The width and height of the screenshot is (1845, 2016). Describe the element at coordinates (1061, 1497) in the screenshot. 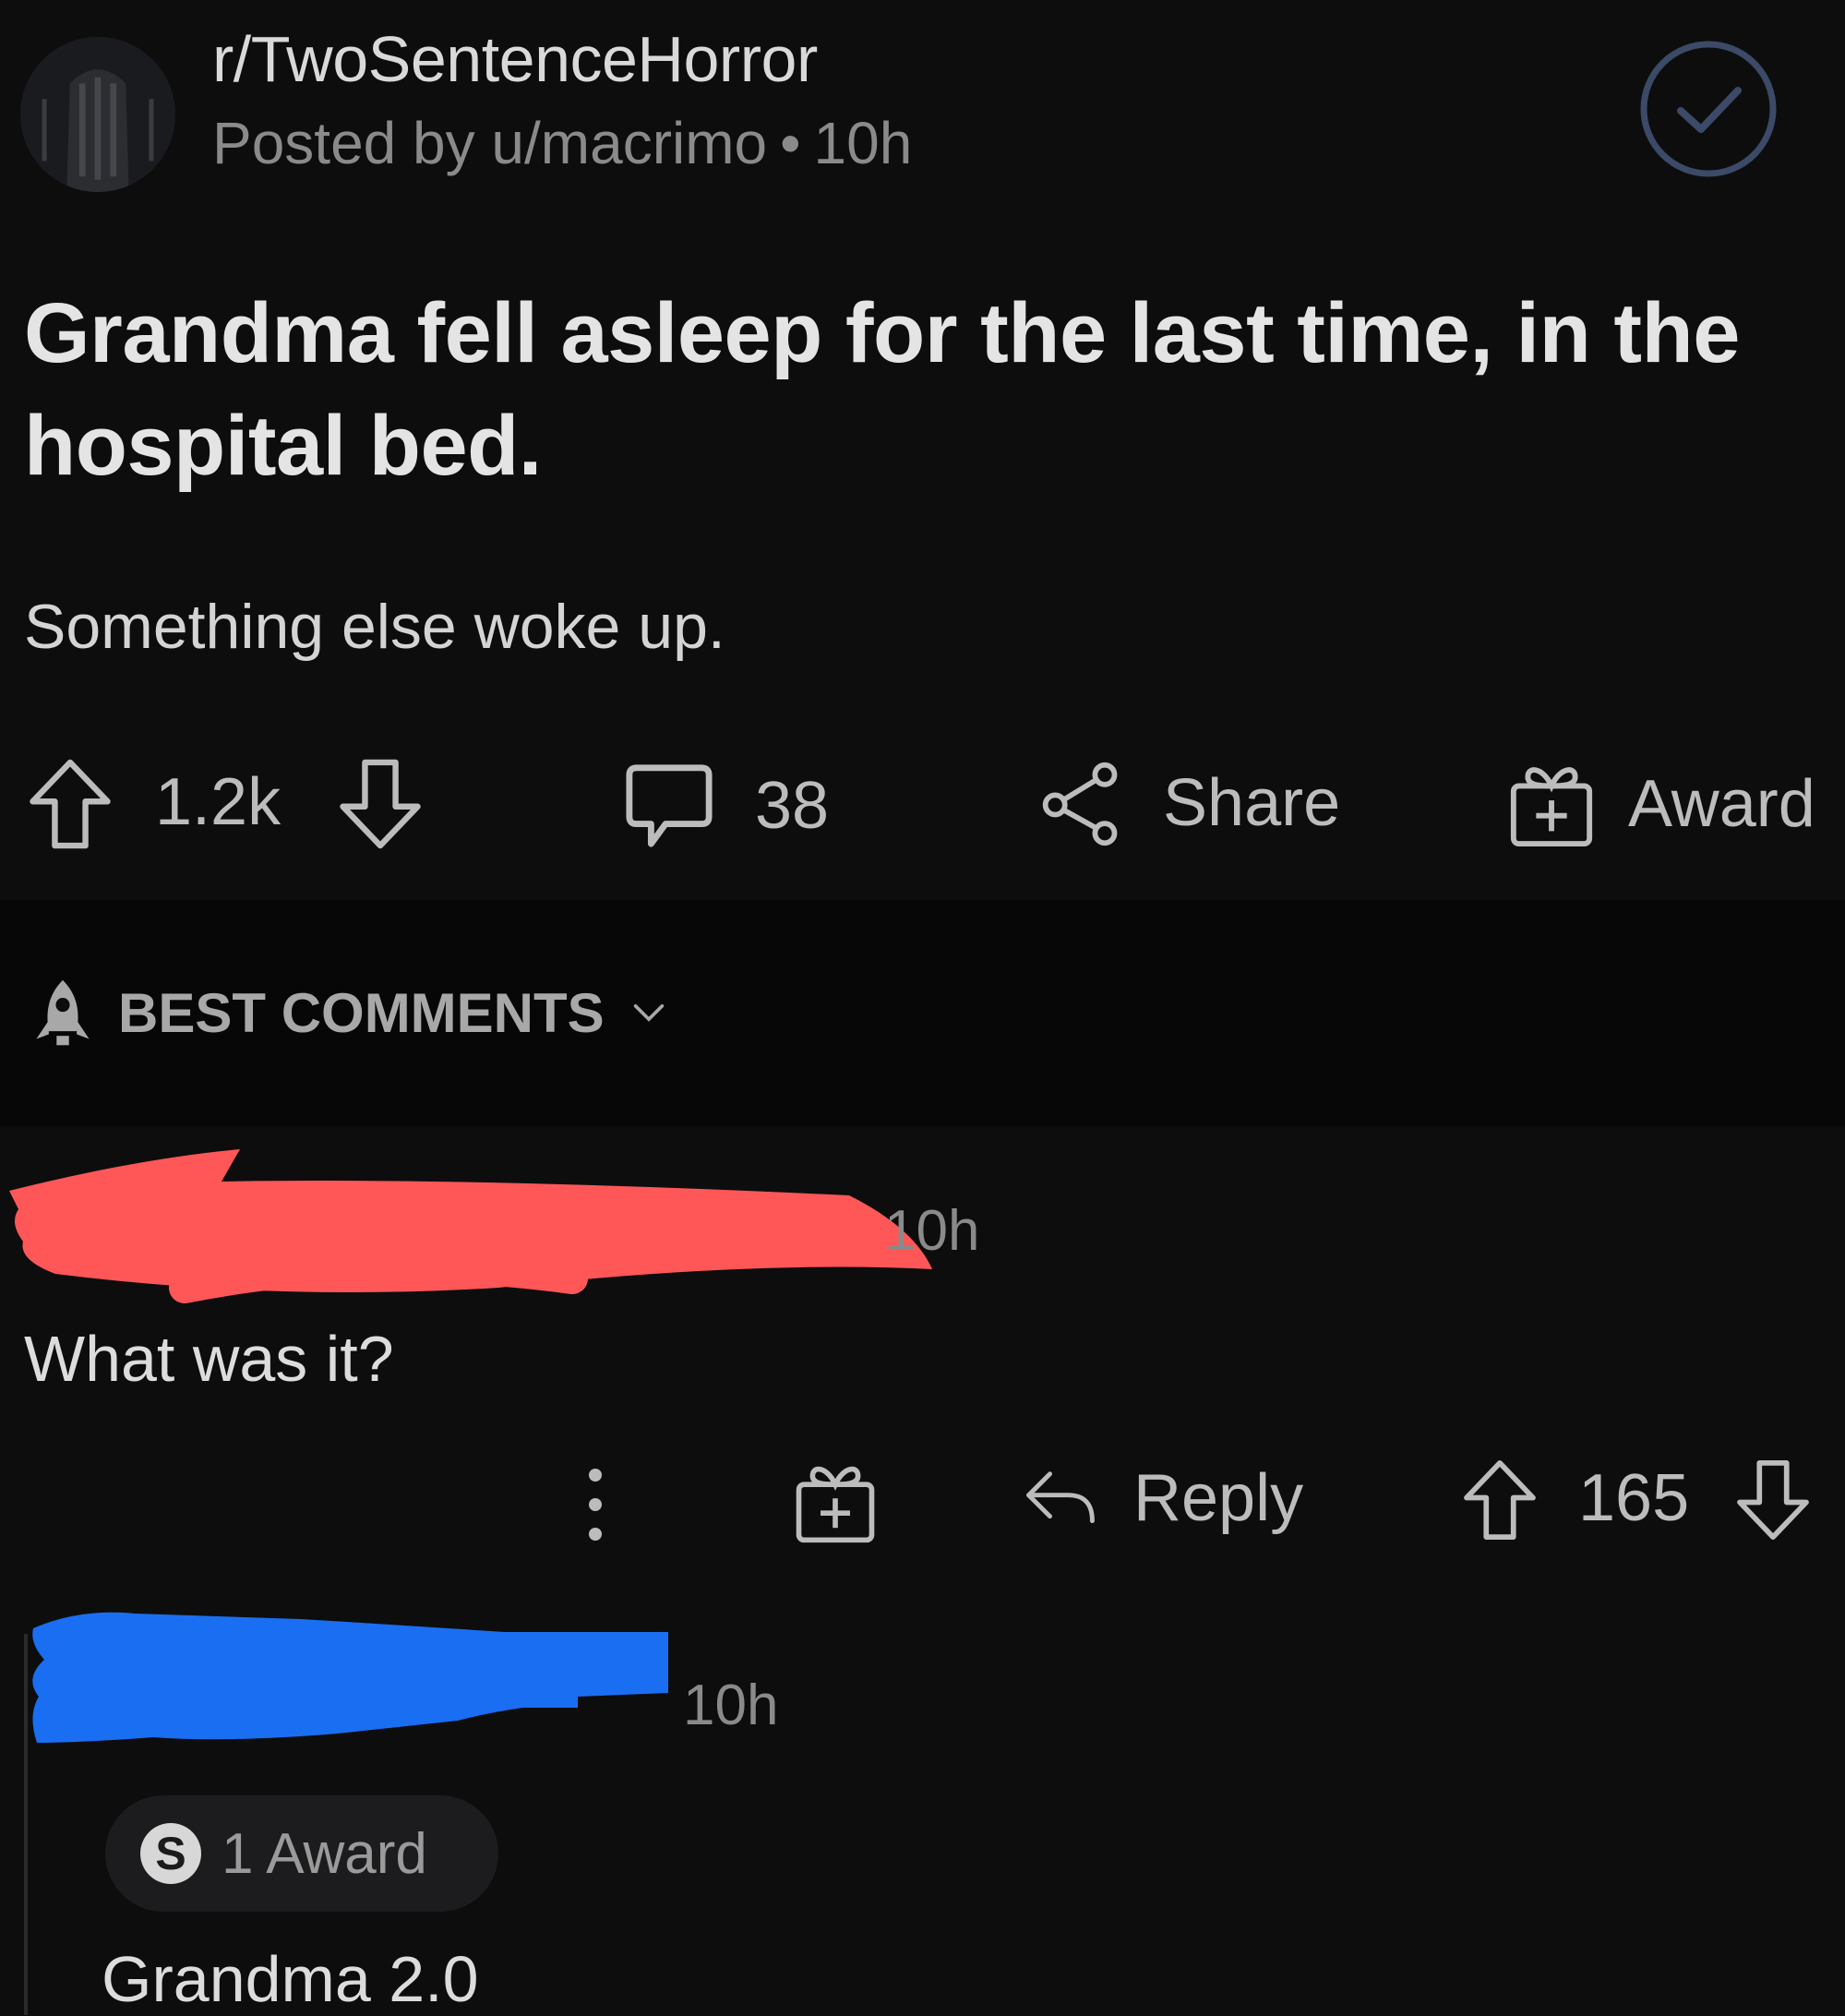

I see `reply-arrow-icon` at that location.